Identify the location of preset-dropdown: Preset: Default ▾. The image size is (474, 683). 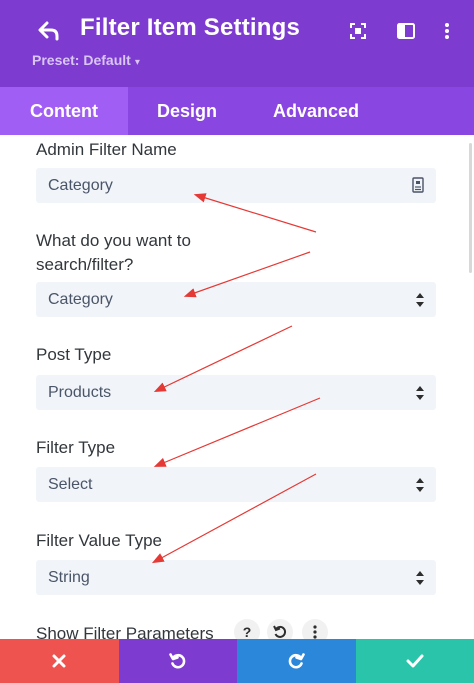
(86, 60).